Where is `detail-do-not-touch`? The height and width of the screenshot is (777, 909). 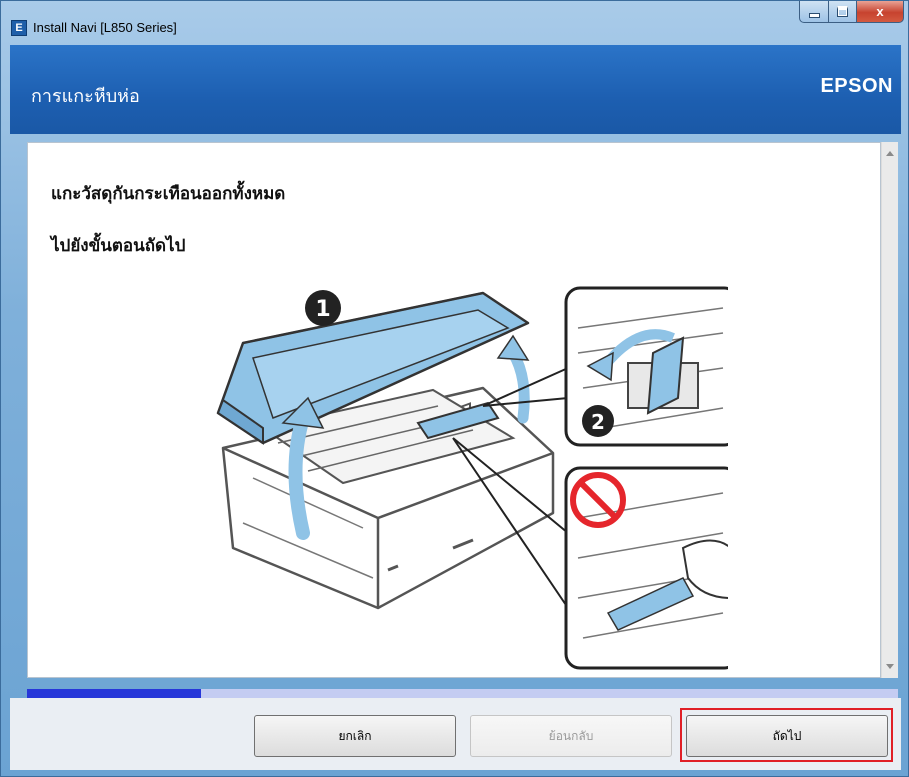 detail-do-not-touch is located at coordinates (646, 568).